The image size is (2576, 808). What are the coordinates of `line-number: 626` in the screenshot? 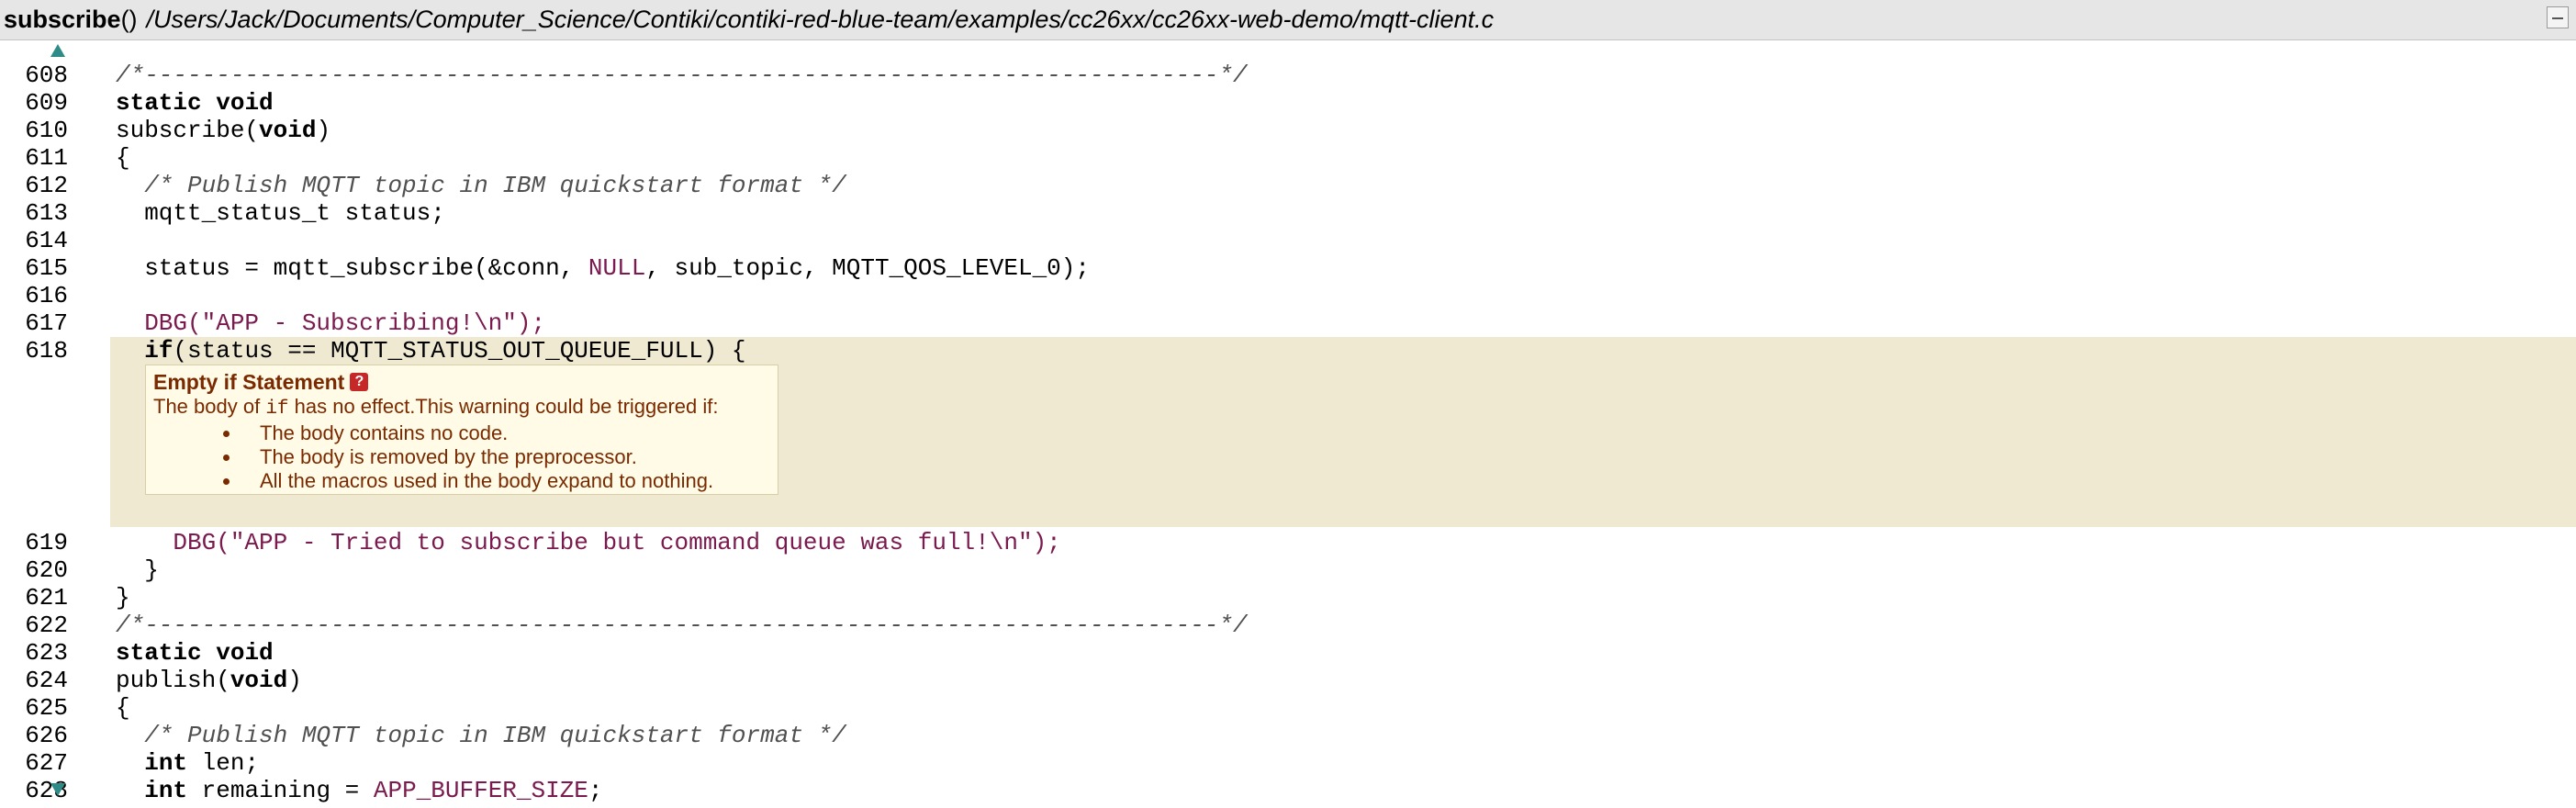 It's located at (46, 736).